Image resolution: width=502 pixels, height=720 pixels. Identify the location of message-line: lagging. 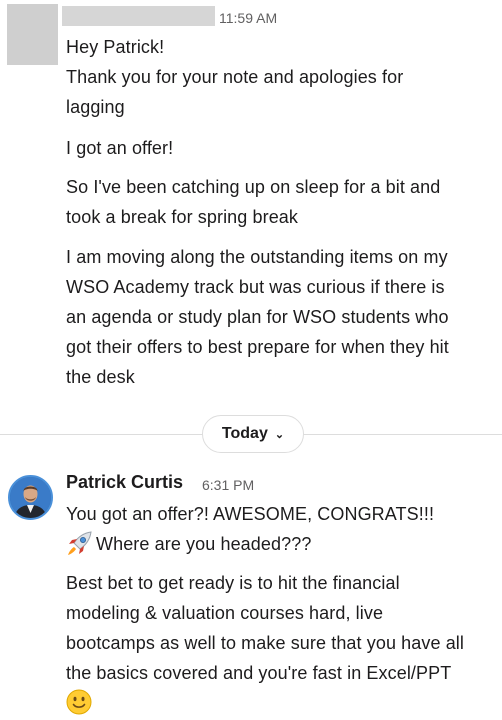
(95, 107).